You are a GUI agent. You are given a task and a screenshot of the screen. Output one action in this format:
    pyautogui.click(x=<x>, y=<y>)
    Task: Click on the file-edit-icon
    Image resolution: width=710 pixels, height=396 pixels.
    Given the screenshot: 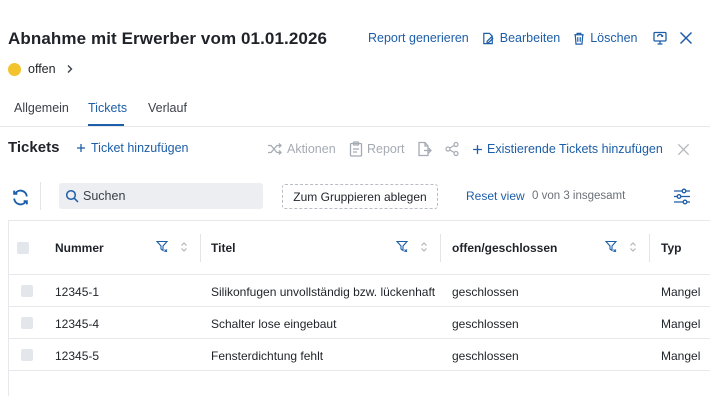 What is the action you would take?
    pyautogui.click(x=488, y=38)
    